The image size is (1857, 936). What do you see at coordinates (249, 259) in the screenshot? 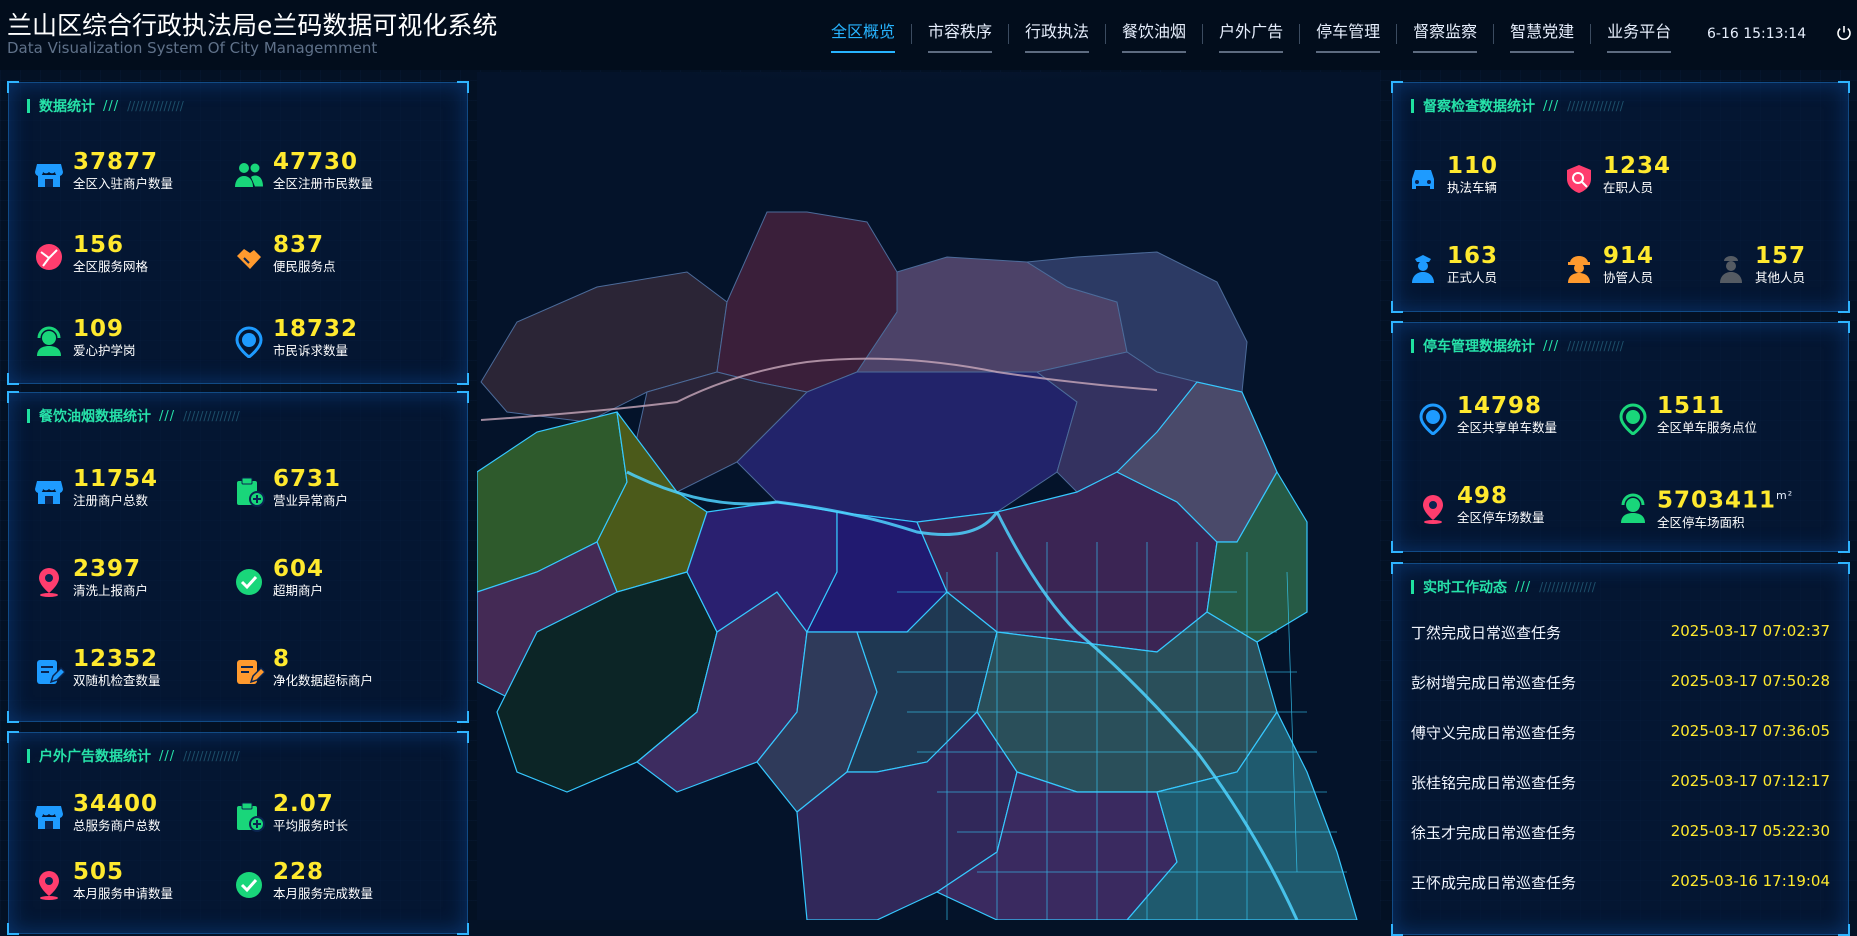
I see `handshake-icon` at bounding box center [249, 259].